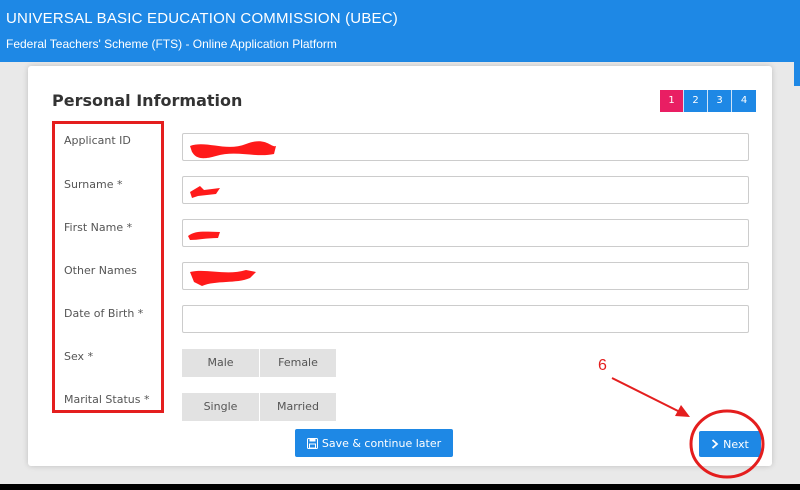  I want to click on save-button-label: Save & continue later, so click(381, 443).